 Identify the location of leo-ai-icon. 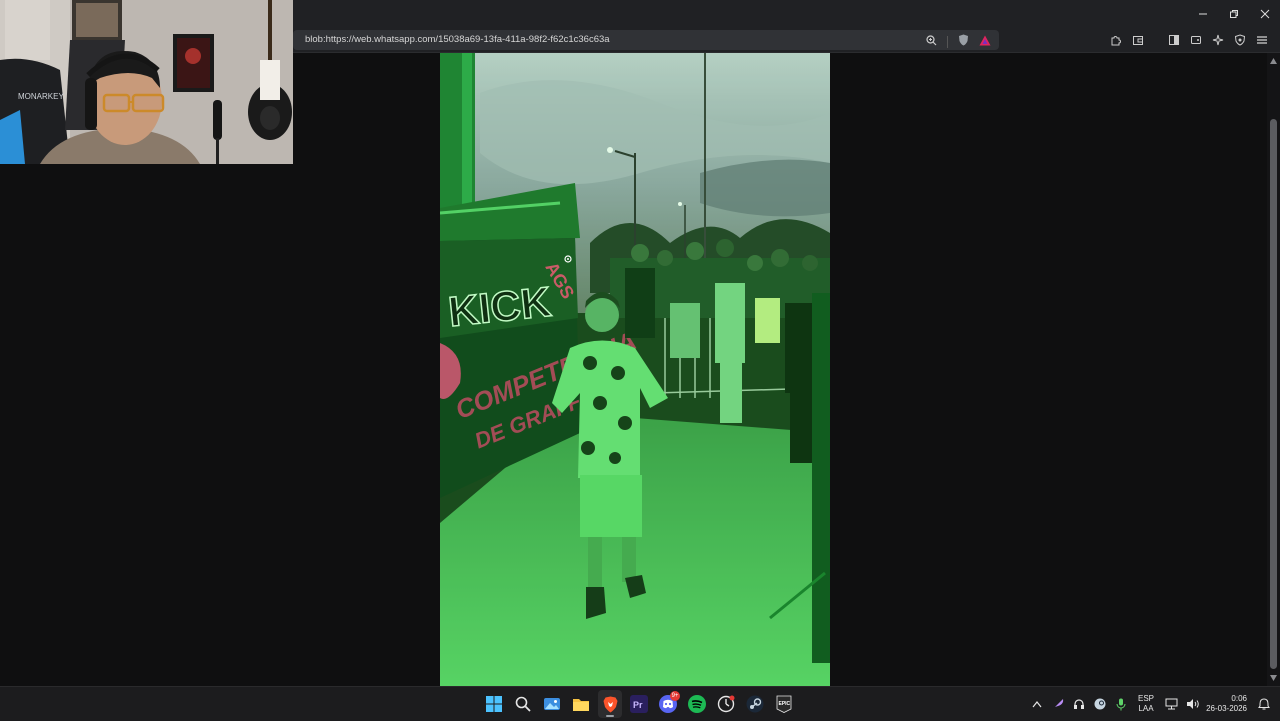
(1218, 40).